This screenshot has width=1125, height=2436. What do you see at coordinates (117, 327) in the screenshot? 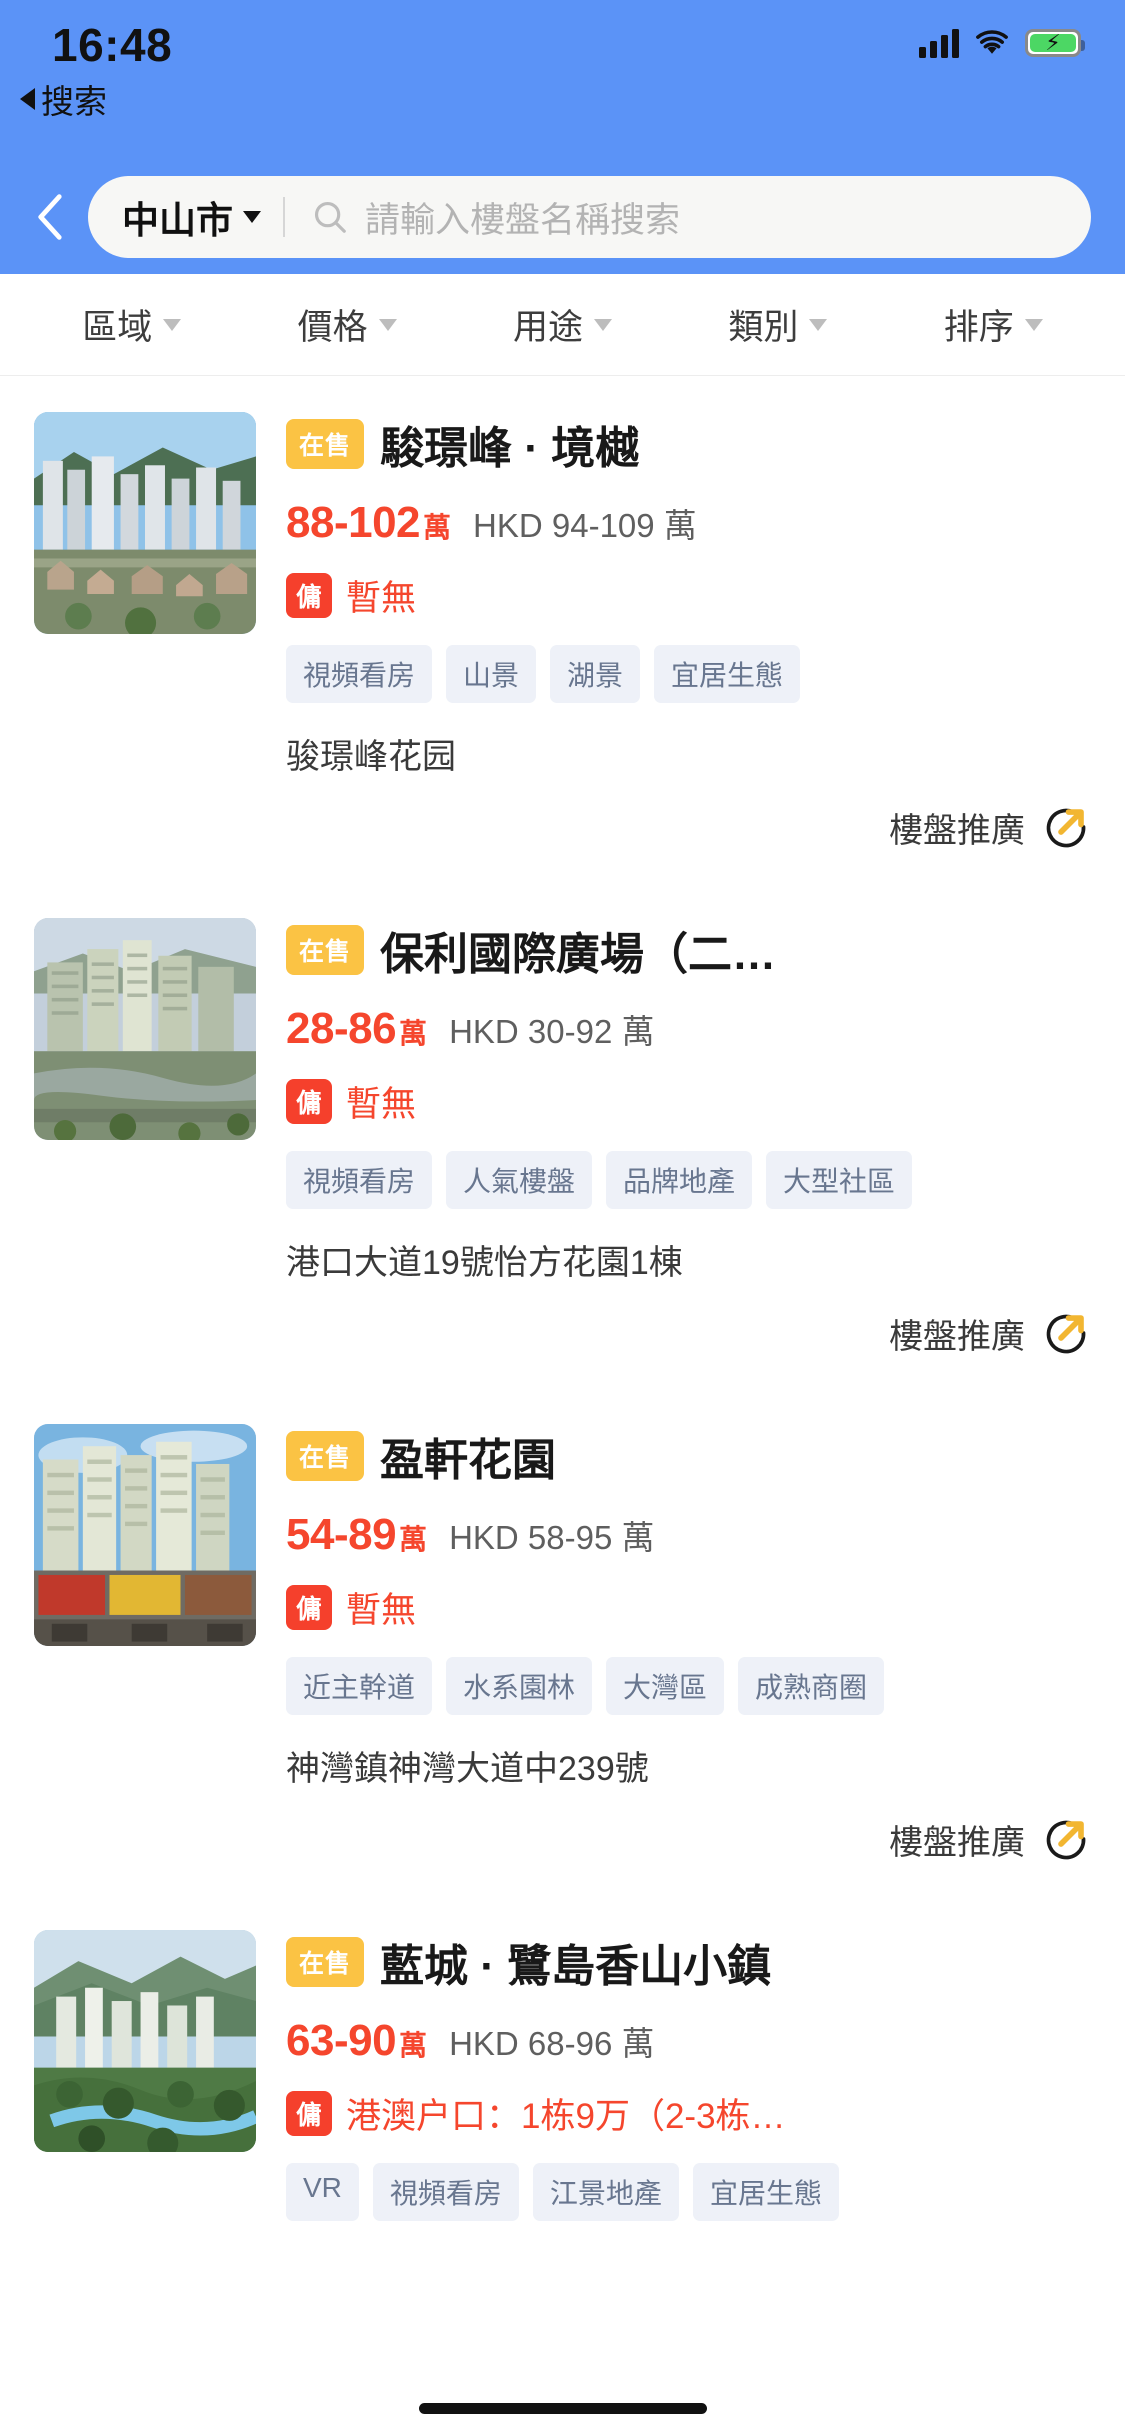
I see `filter-region-label: 區域` at bounding box center [117, 327].